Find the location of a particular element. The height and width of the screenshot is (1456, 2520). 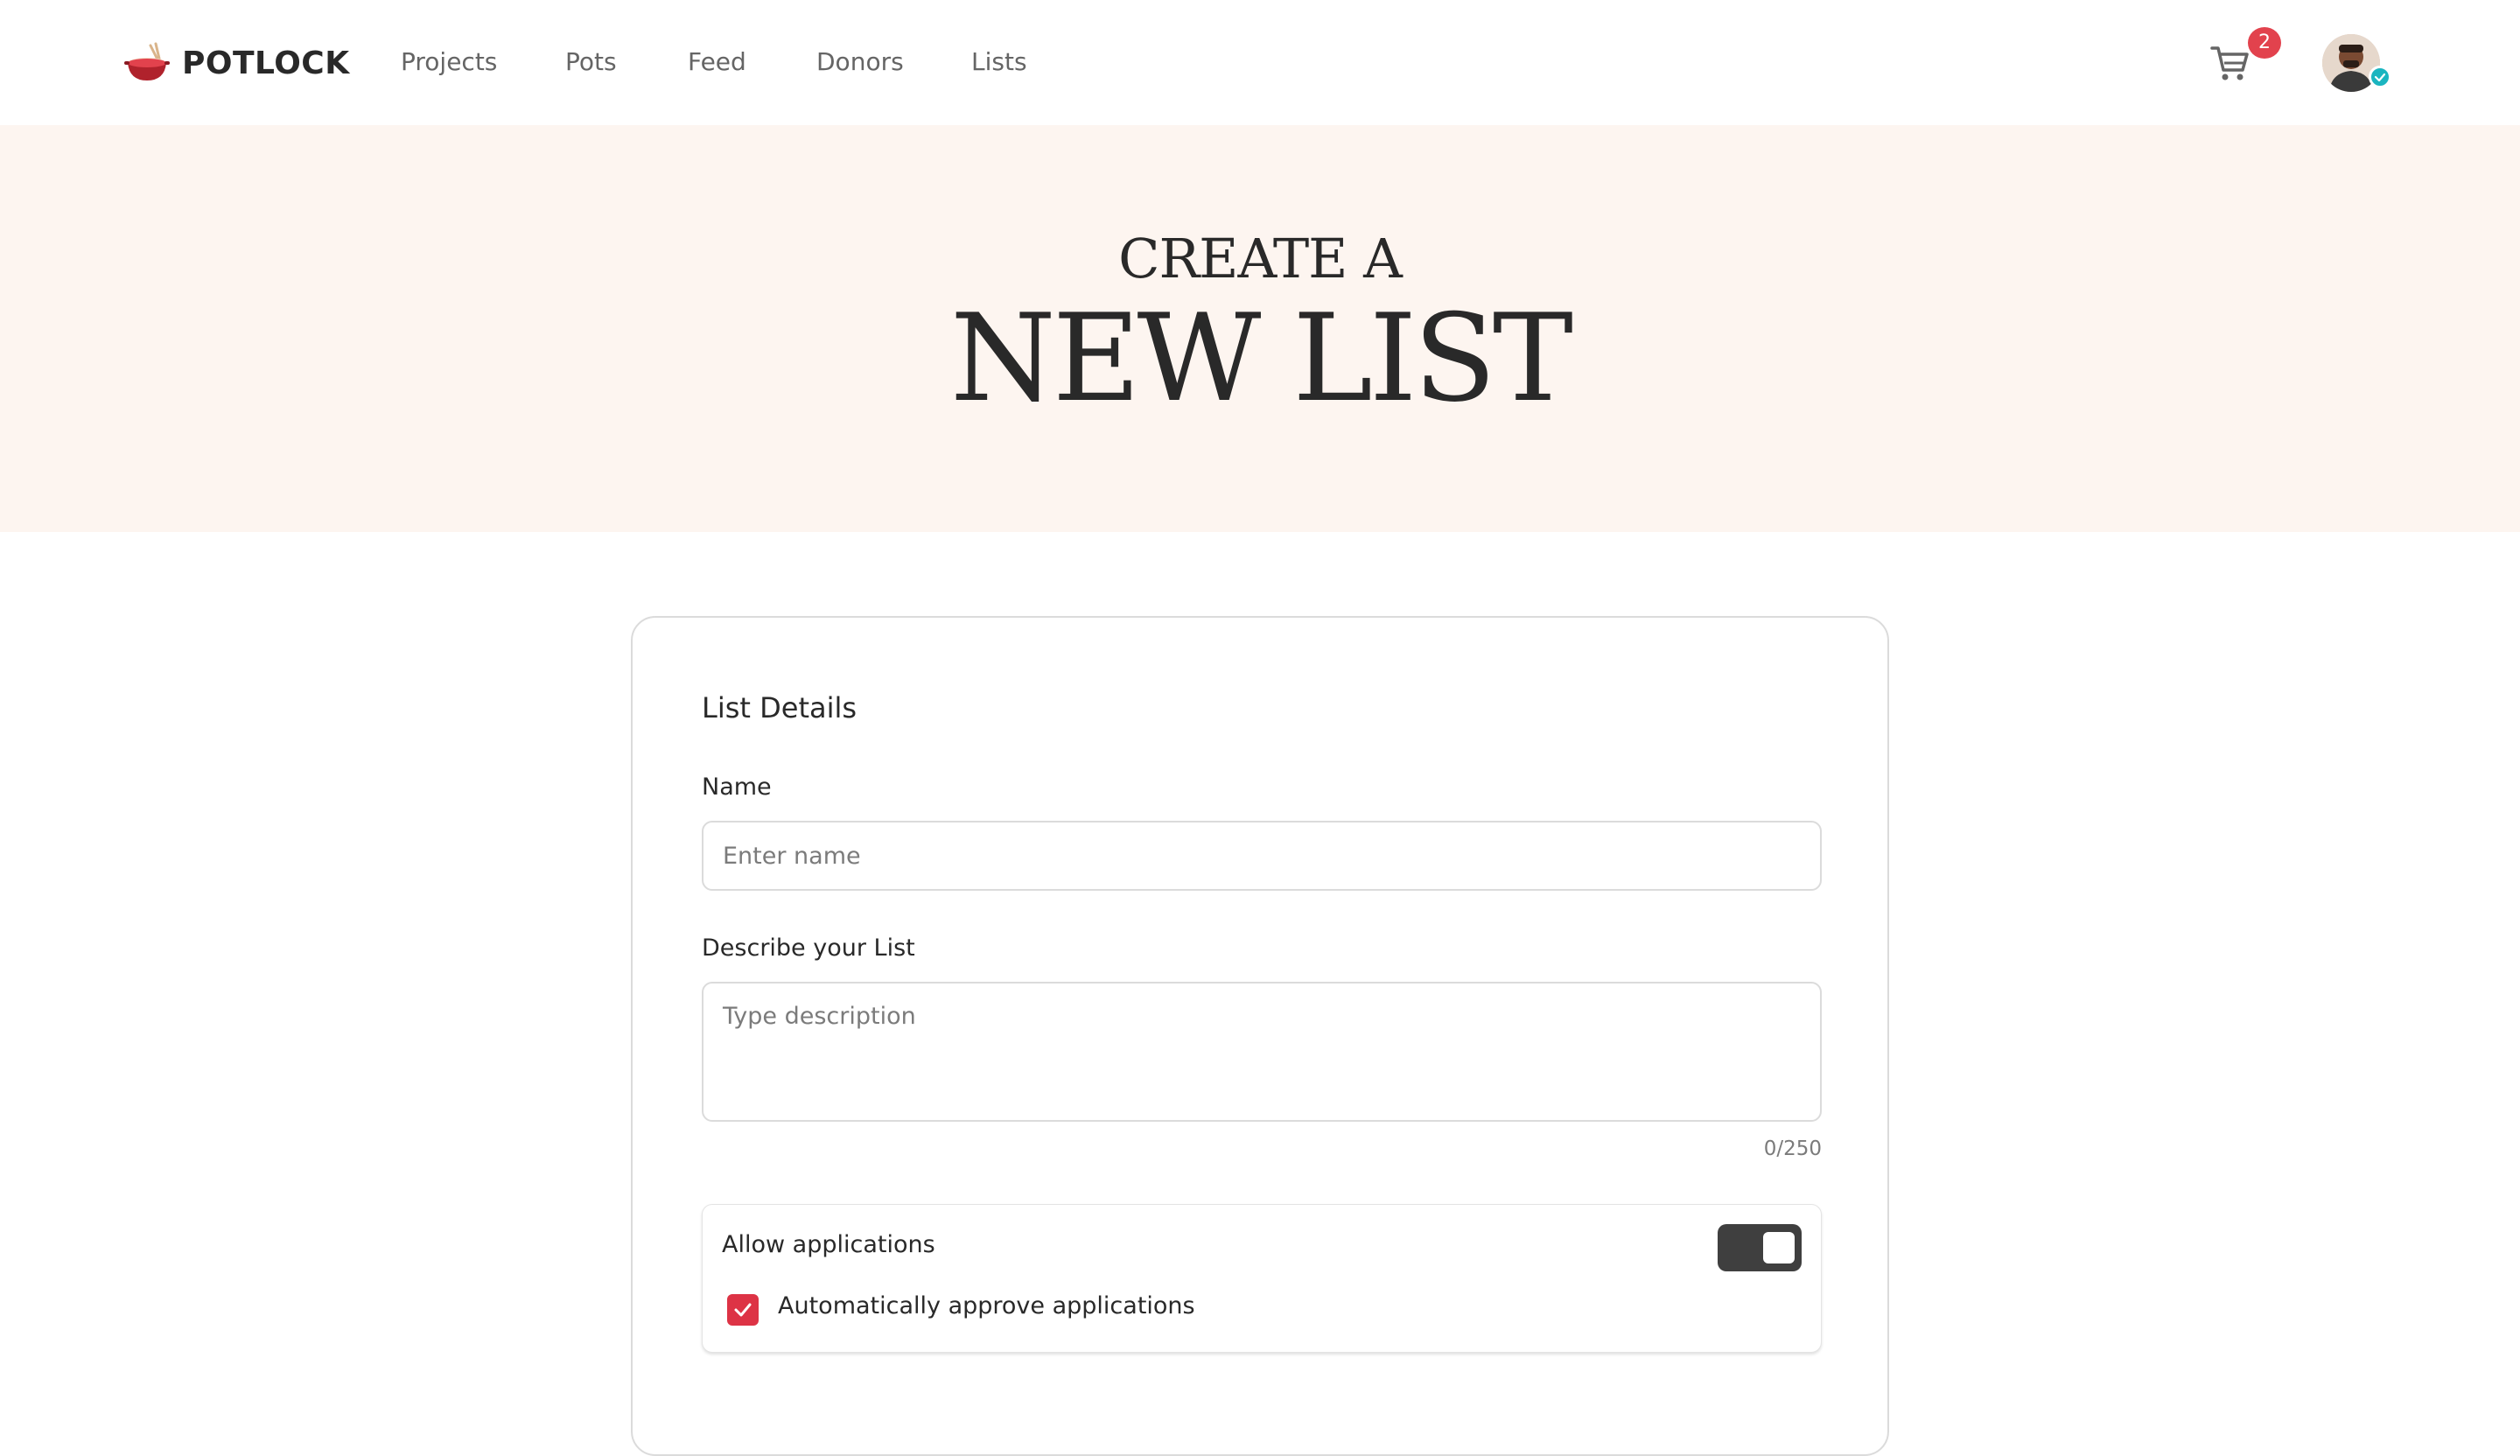

description-label: Describe your List is located at coordinates (808, 948).